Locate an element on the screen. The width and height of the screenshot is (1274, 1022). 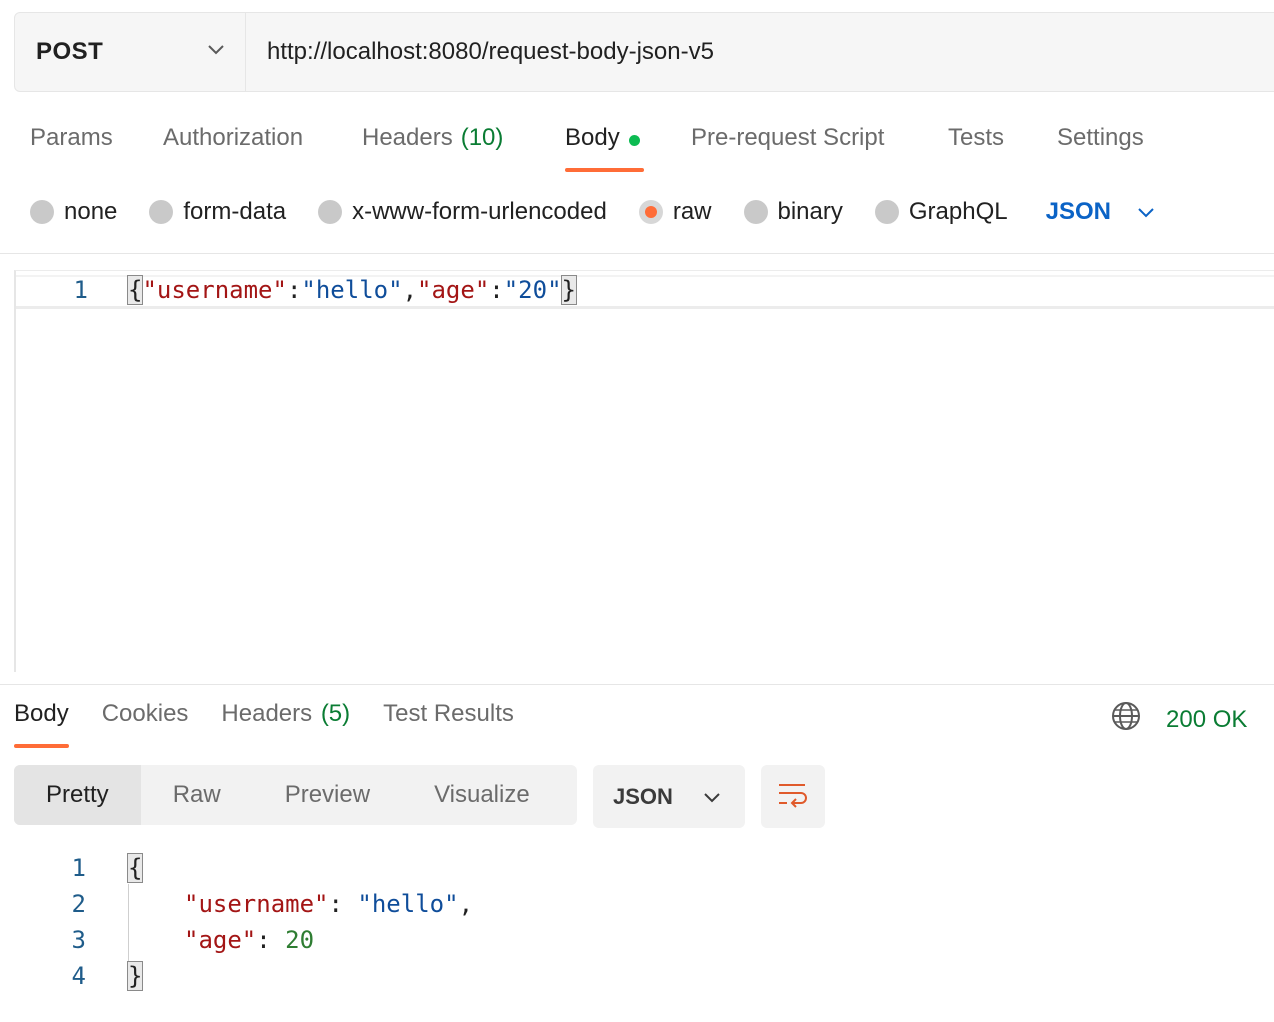
radio-label: raw is located at coordinates (692, 211).